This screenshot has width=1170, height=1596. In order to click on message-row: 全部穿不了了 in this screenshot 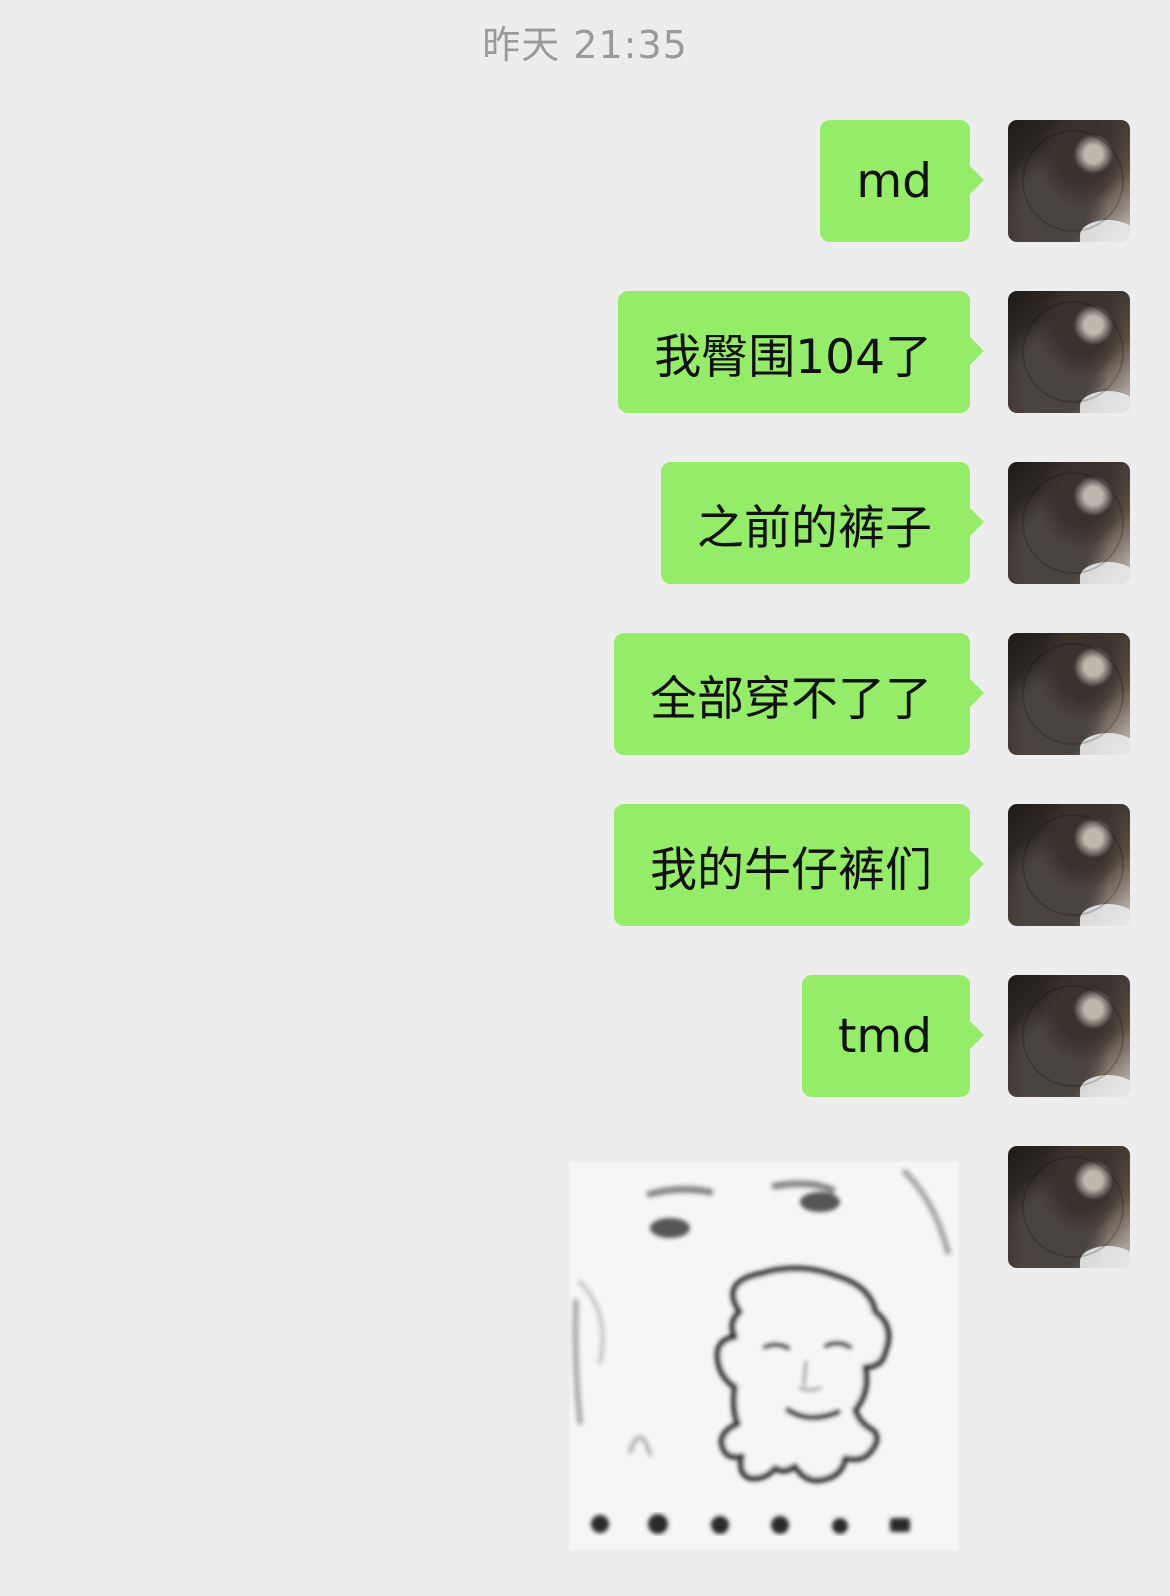, I will do `click(585, 694)`.